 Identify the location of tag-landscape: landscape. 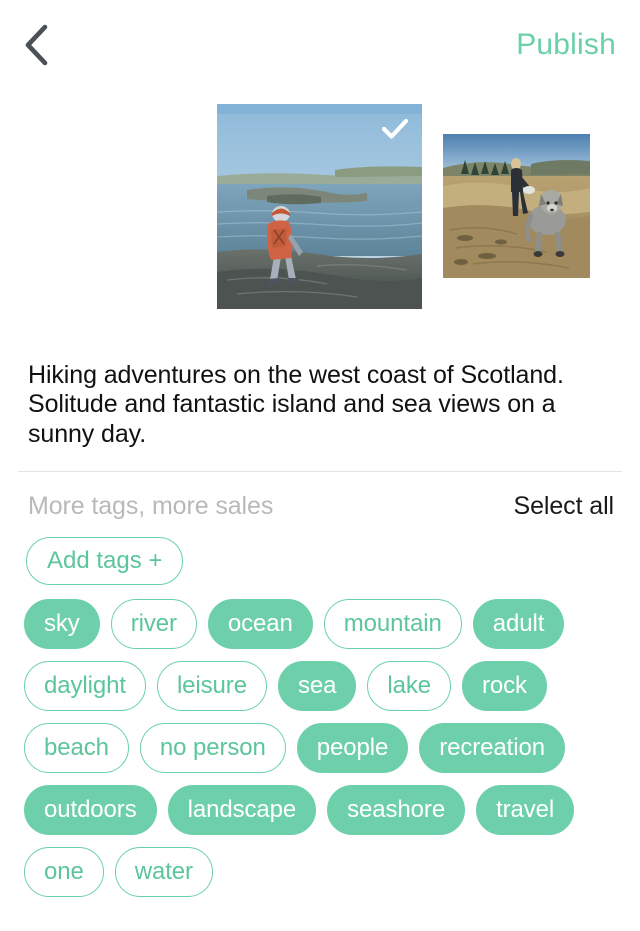
(242, 809).